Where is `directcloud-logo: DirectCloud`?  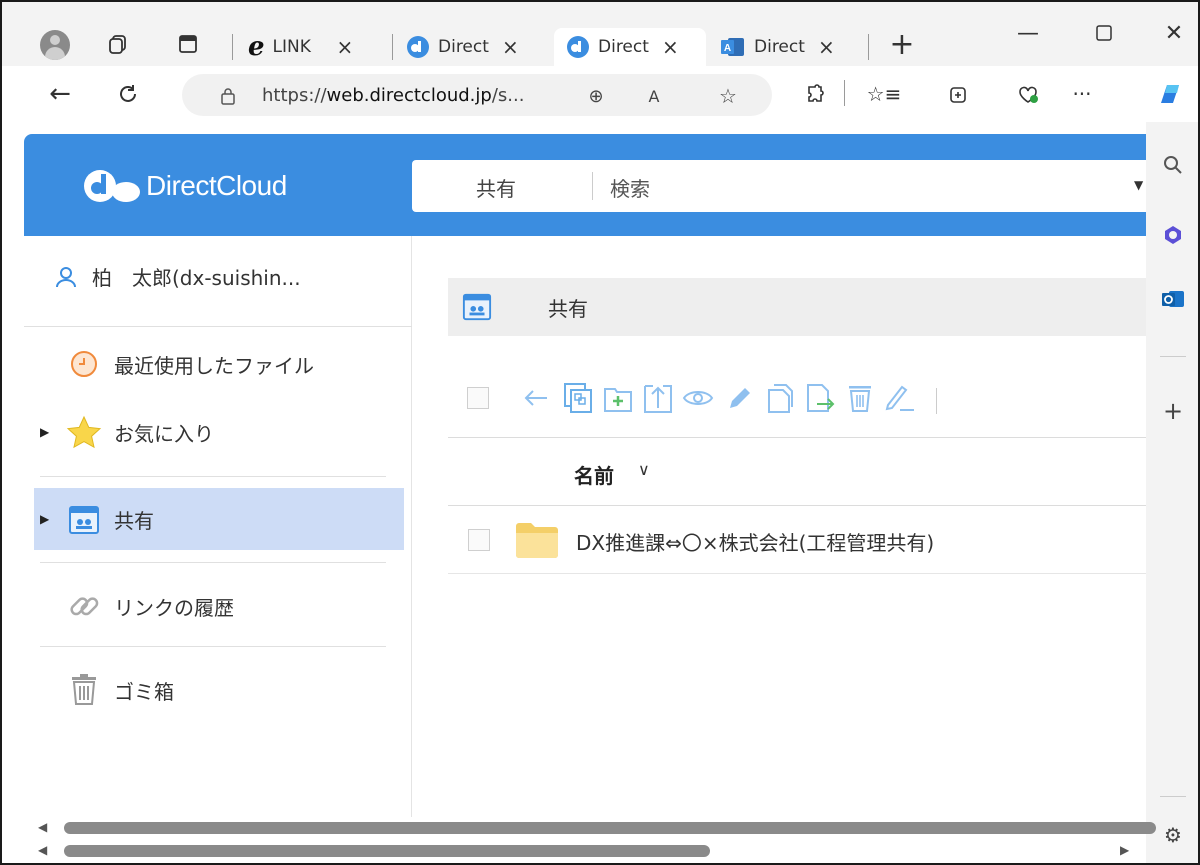
directcloud-logo: DirectCloud is located at coordinates (185, 186).